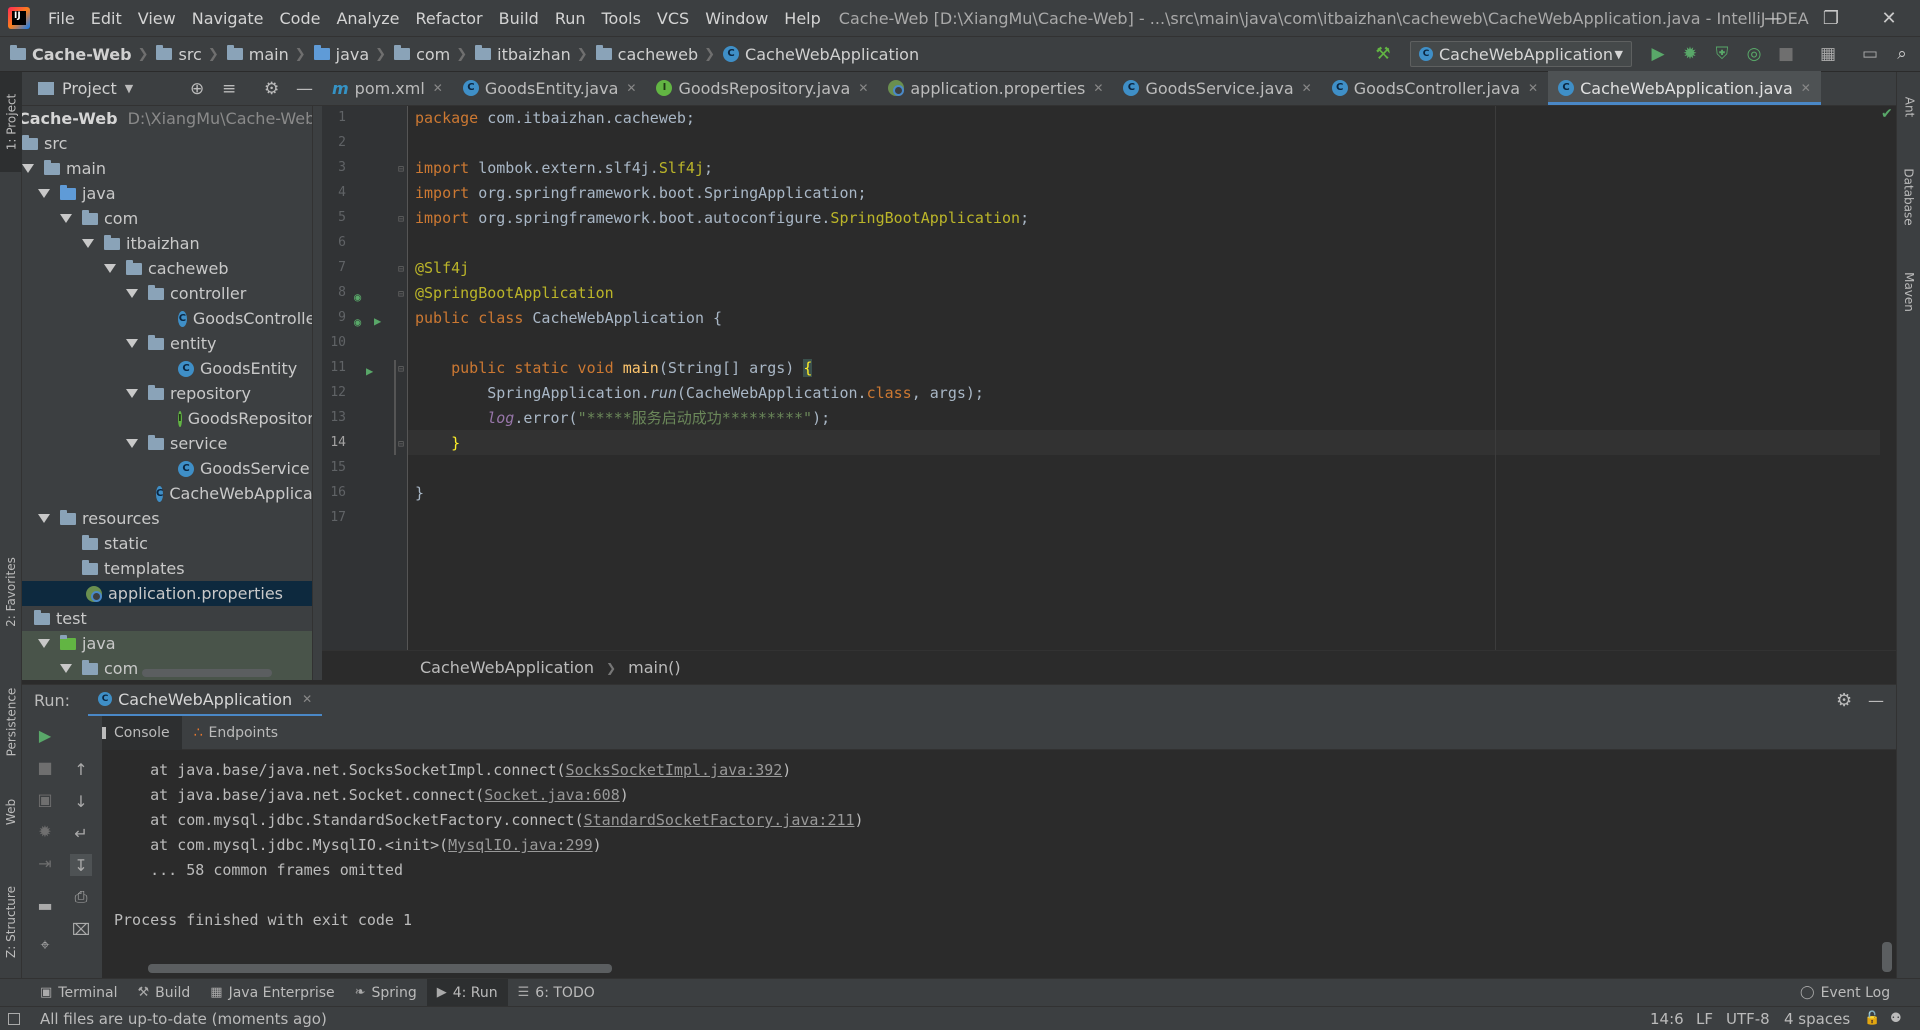 The height and width of the screenshot is (1030, 1920). What do you see at coordinates (1817, 1019) in the screenshot?
I see `indent-setting: 4 spaces` at bounding box center [1817, 1019].